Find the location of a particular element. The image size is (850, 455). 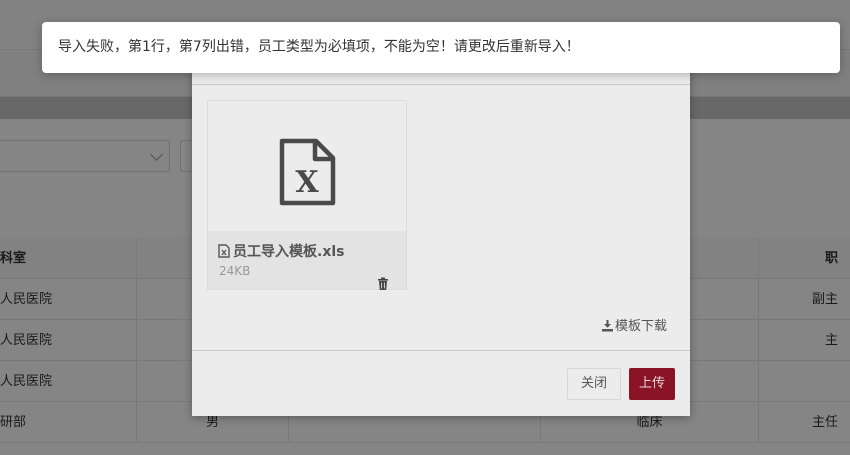

close-button: 关闭 is located at coordinates (594, 384).